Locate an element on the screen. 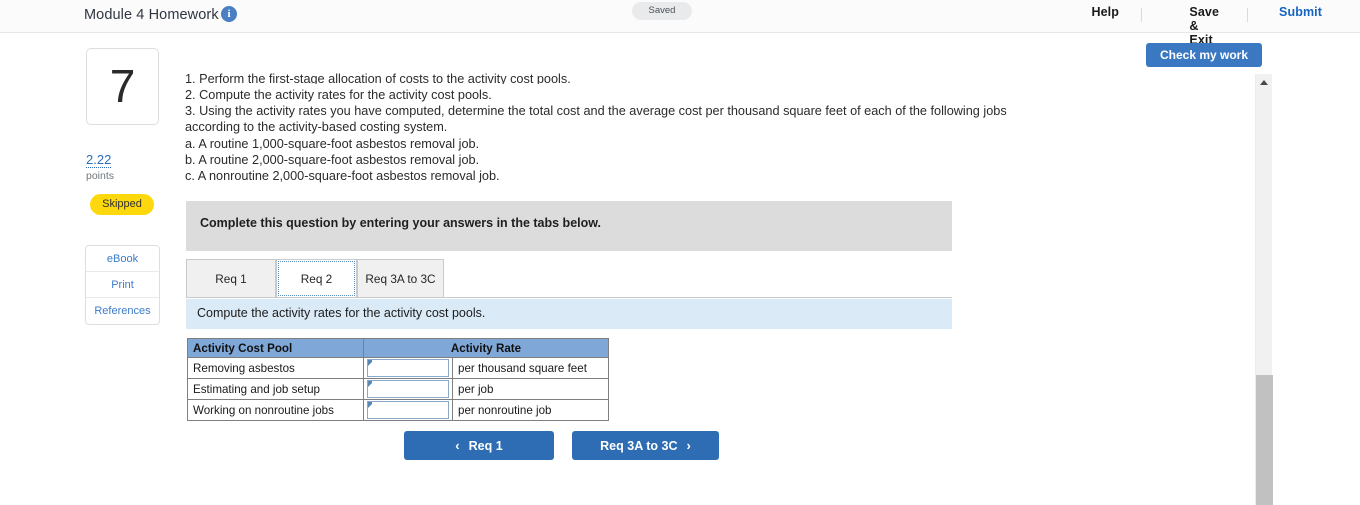 This screenshot has height=505, width=1360. page-title: Module 4 Homework is located at coordinates (151, 15).